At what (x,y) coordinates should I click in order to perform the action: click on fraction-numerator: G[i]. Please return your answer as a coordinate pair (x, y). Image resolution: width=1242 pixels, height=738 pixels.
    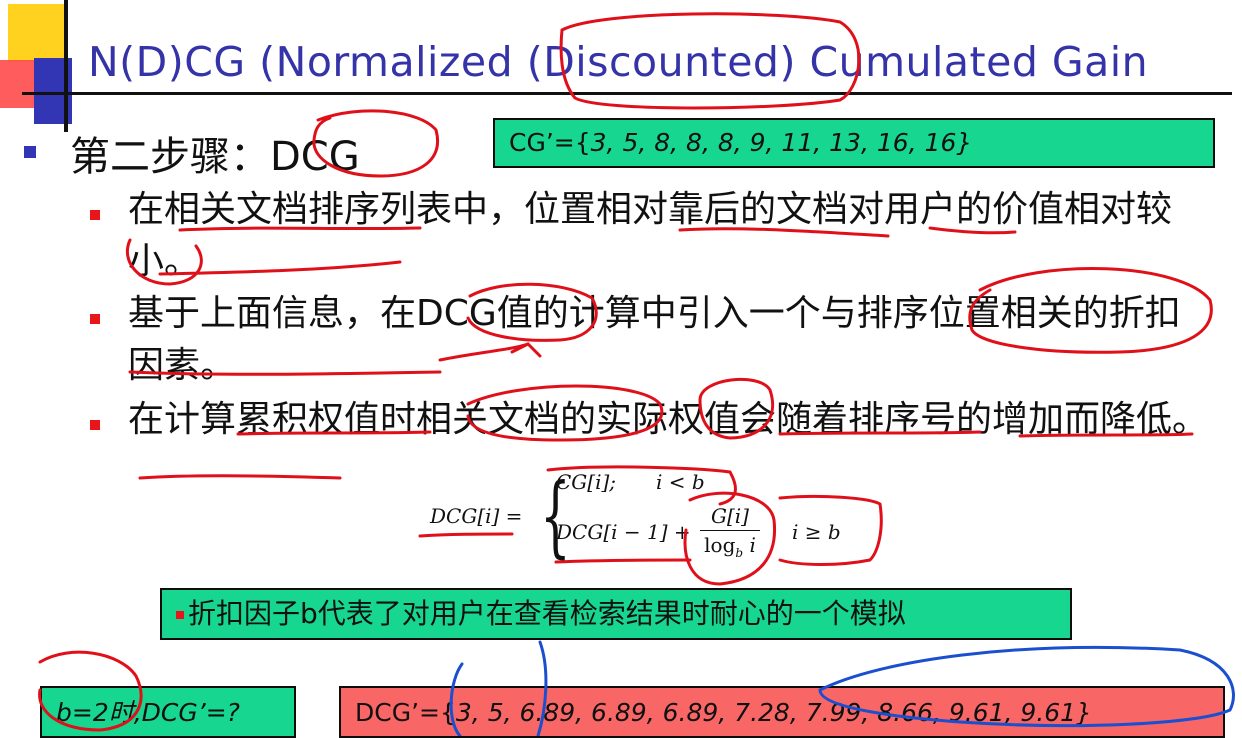
    Looking at the image, I should click on (730, 517).